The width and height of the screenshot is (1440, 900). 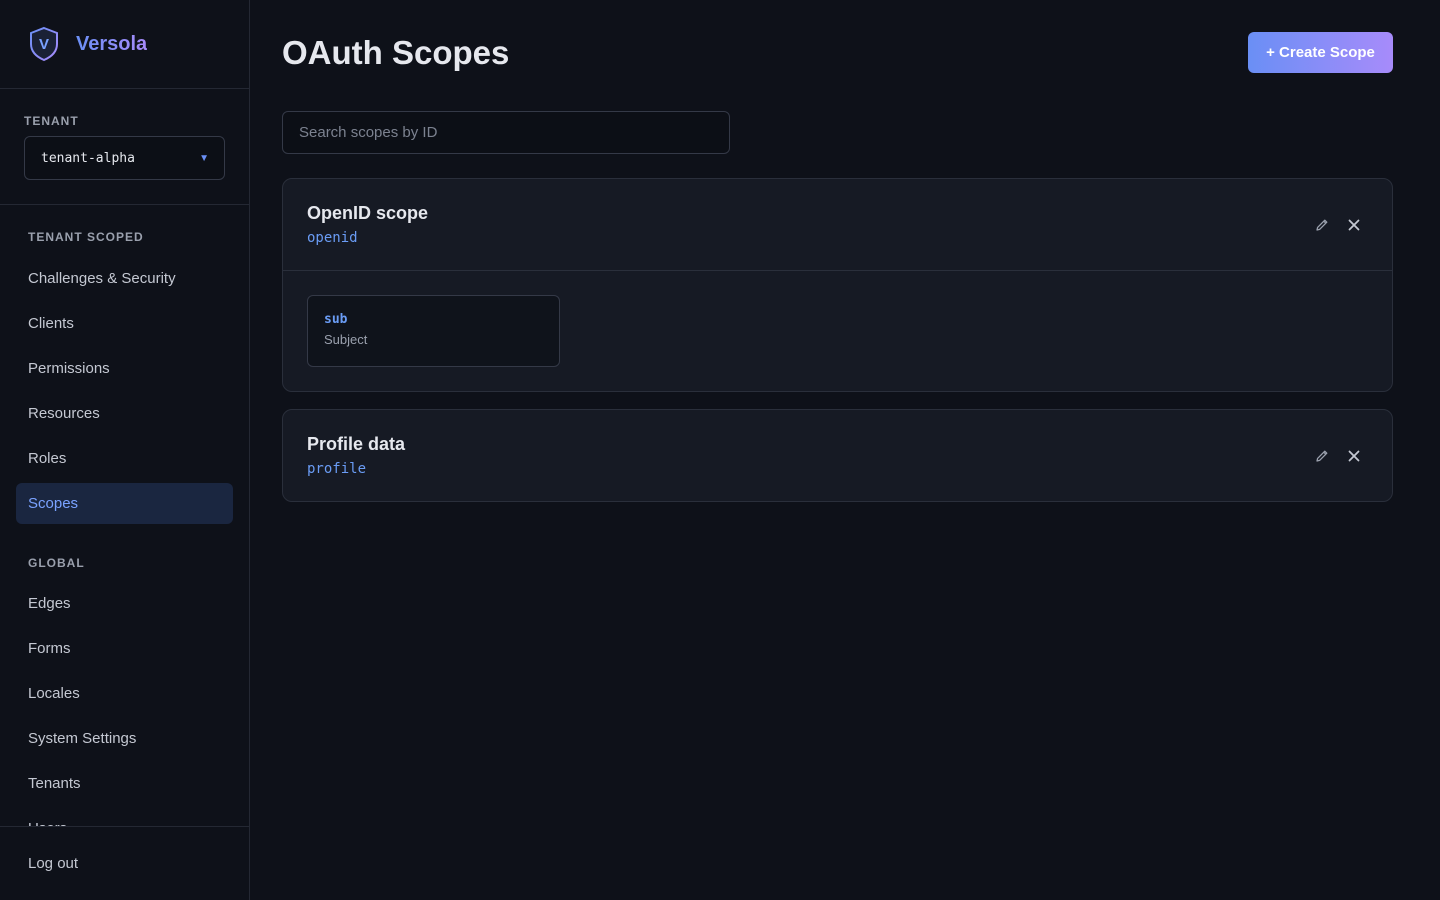 What do you see at coordinates (88, 158) in the screenshot?
I see `tenant-select-value: tenant-alpha` at bounding box center [88, 158].